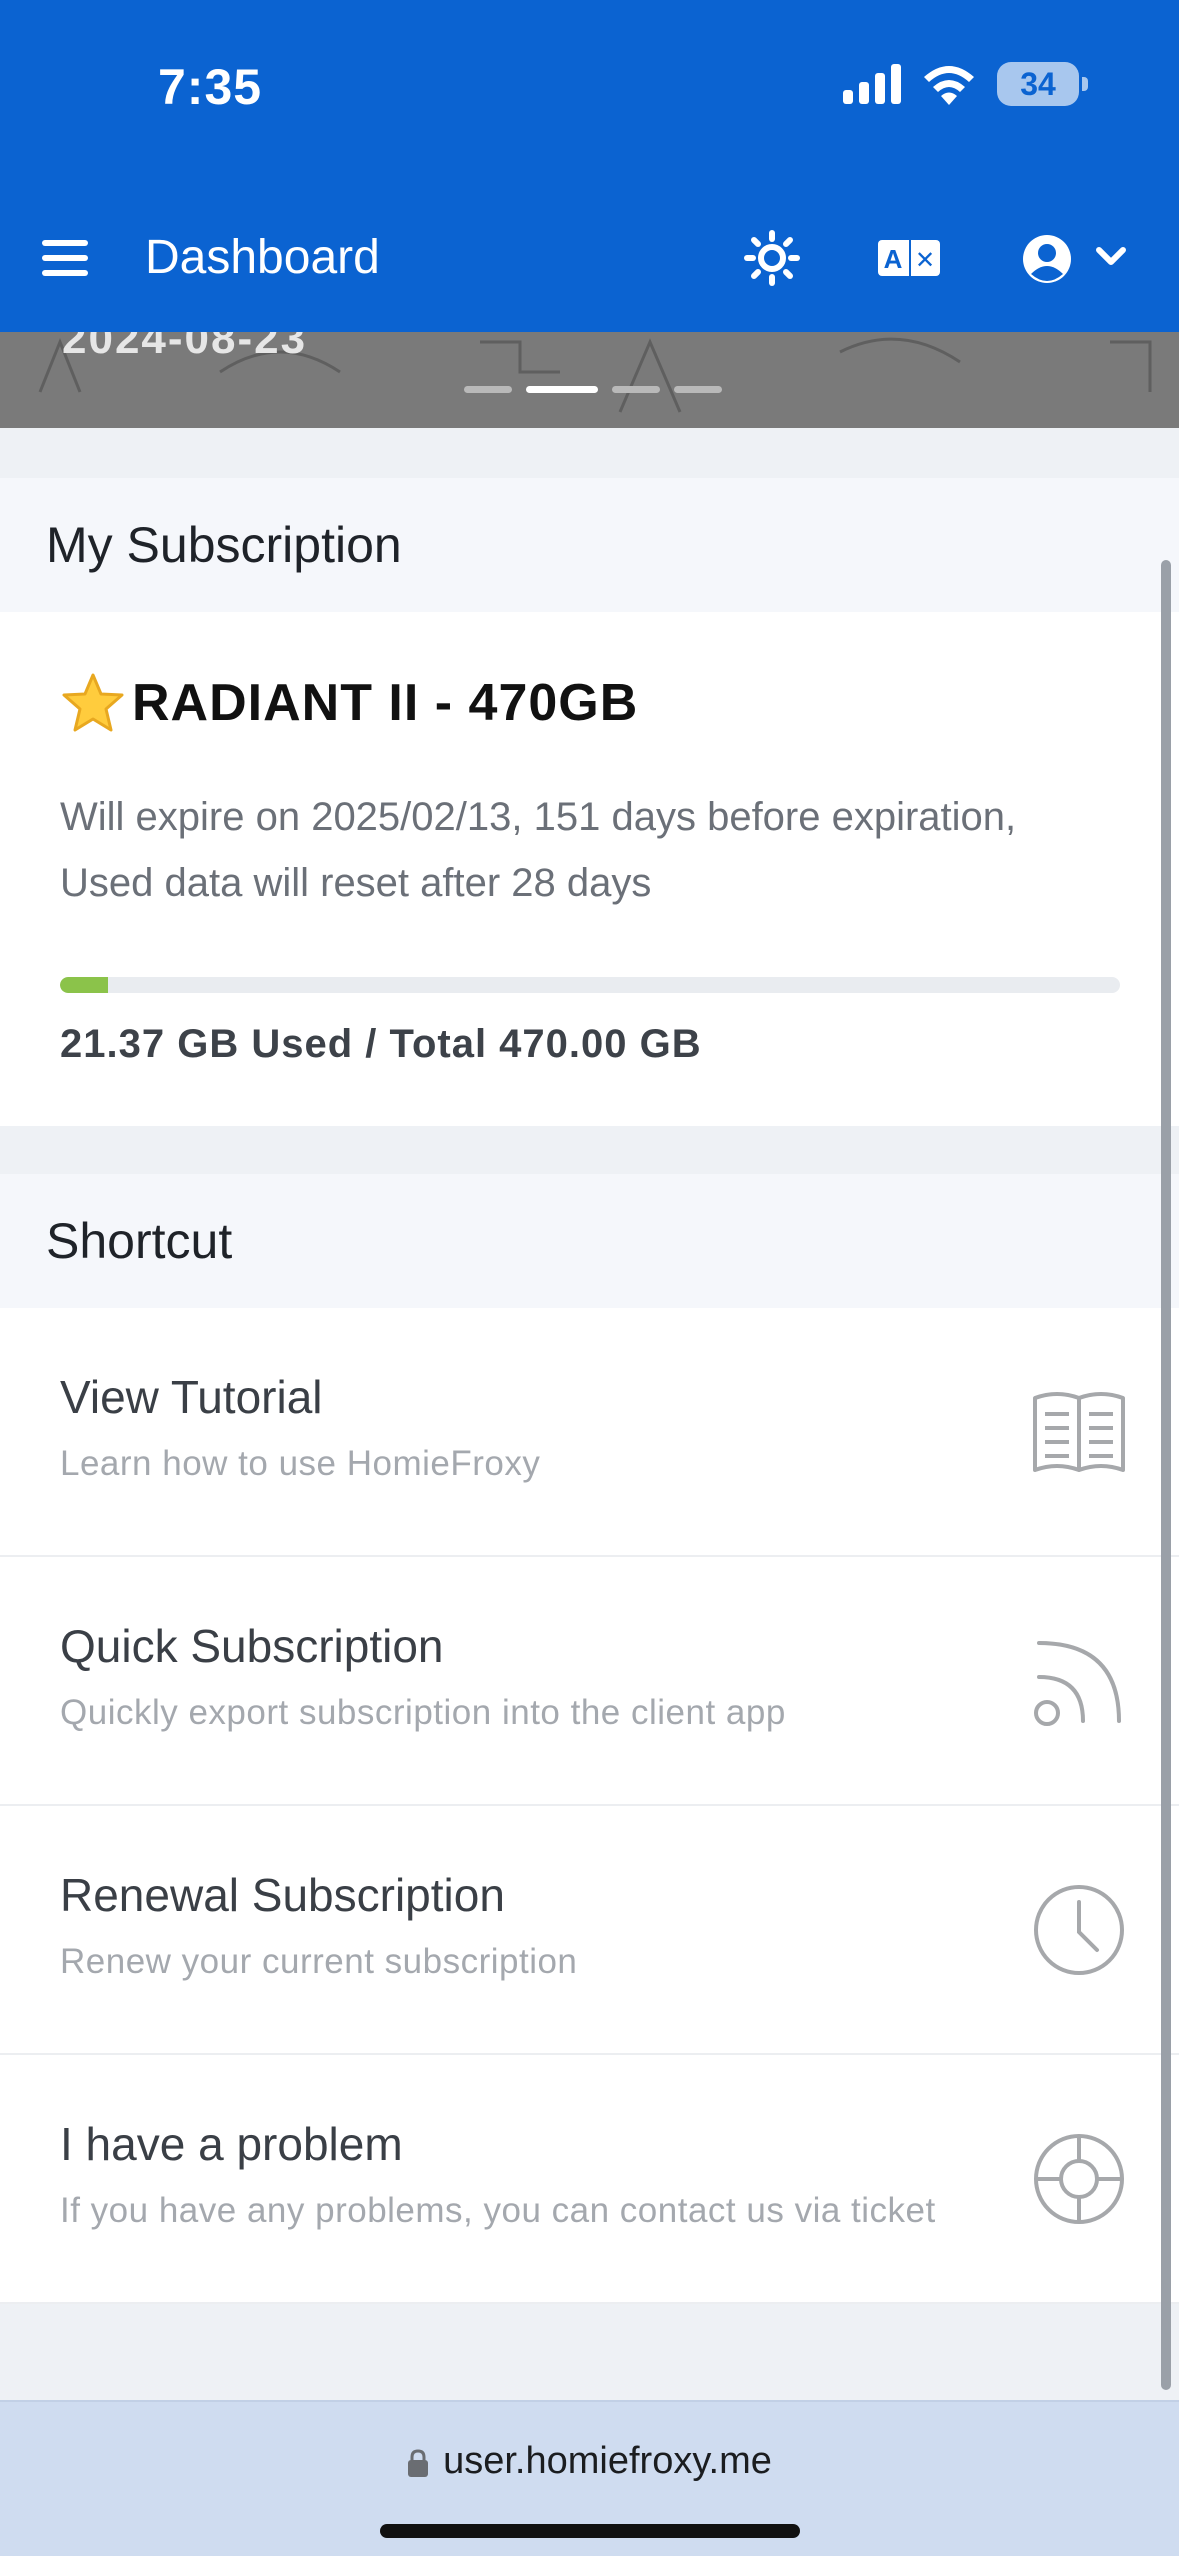 This screenshot has height=2556, width=1179. What do you see at coordinates (93, 702) in the screenshot?
I see `star-icon` at bounding box center [93, 702].